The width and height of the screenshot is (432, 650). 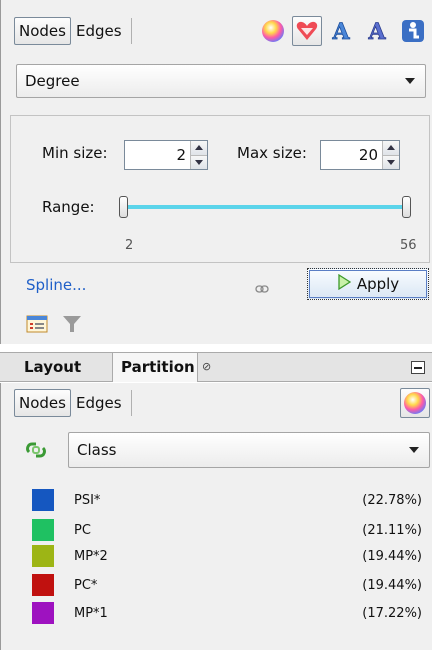 What do you see at coordinates (307, 31) in the screenshot?
I see `size-heart-icon` at bounding box center [307, 31].